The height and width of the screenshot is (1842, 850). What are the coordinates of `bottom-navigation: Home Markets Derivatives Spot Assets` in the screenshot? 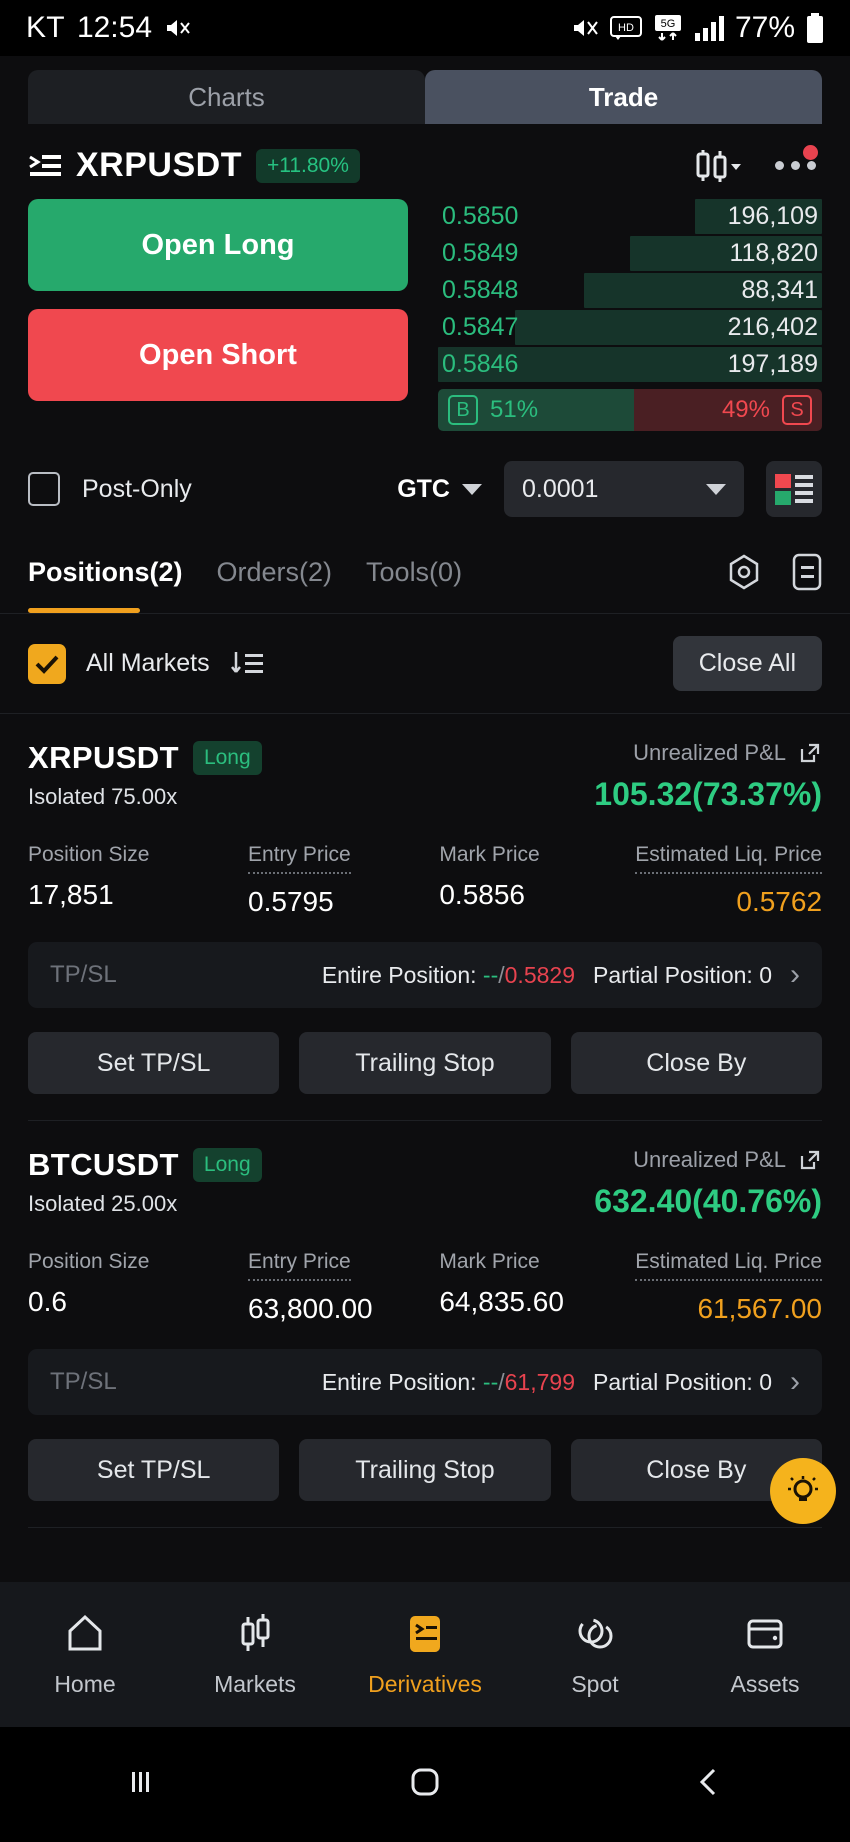 It's located at (425, 1654).